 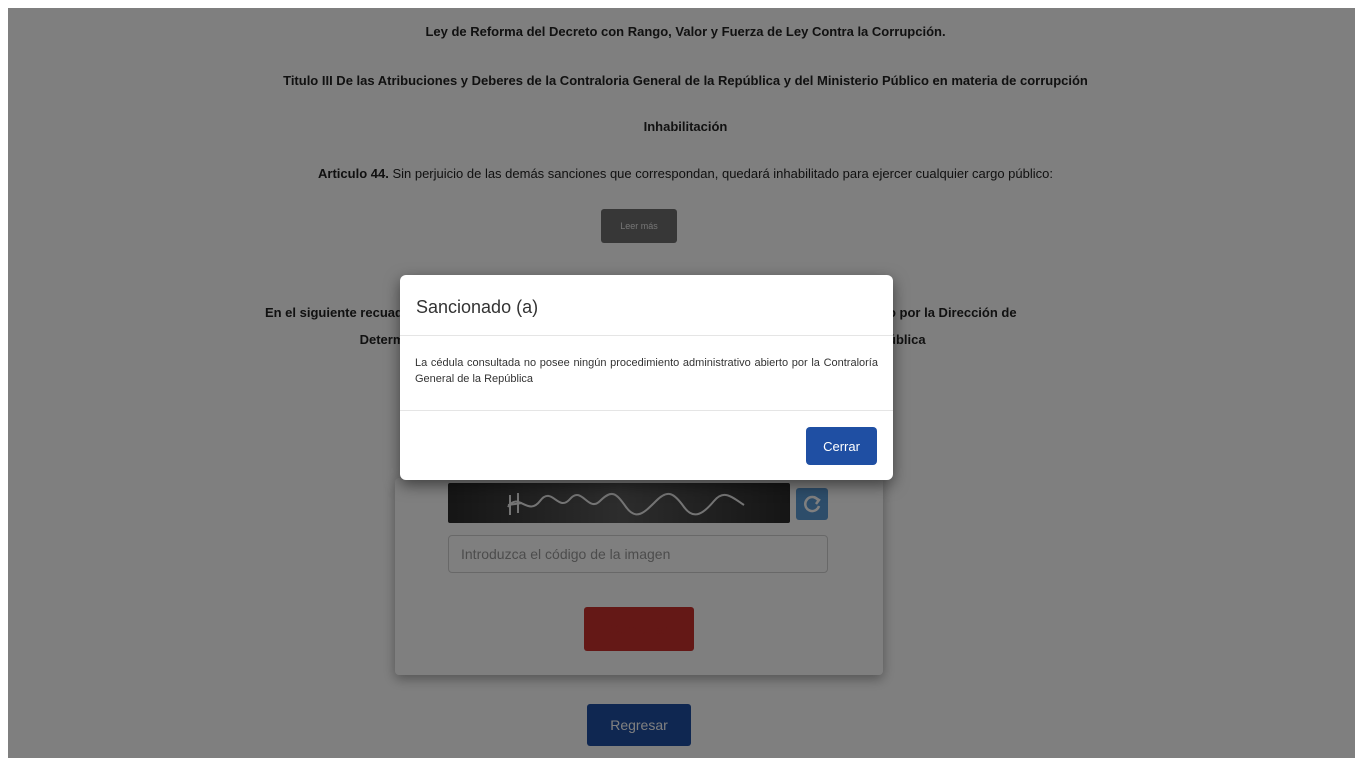 I want to click on page-edge-top, so click(x=681, y=4).